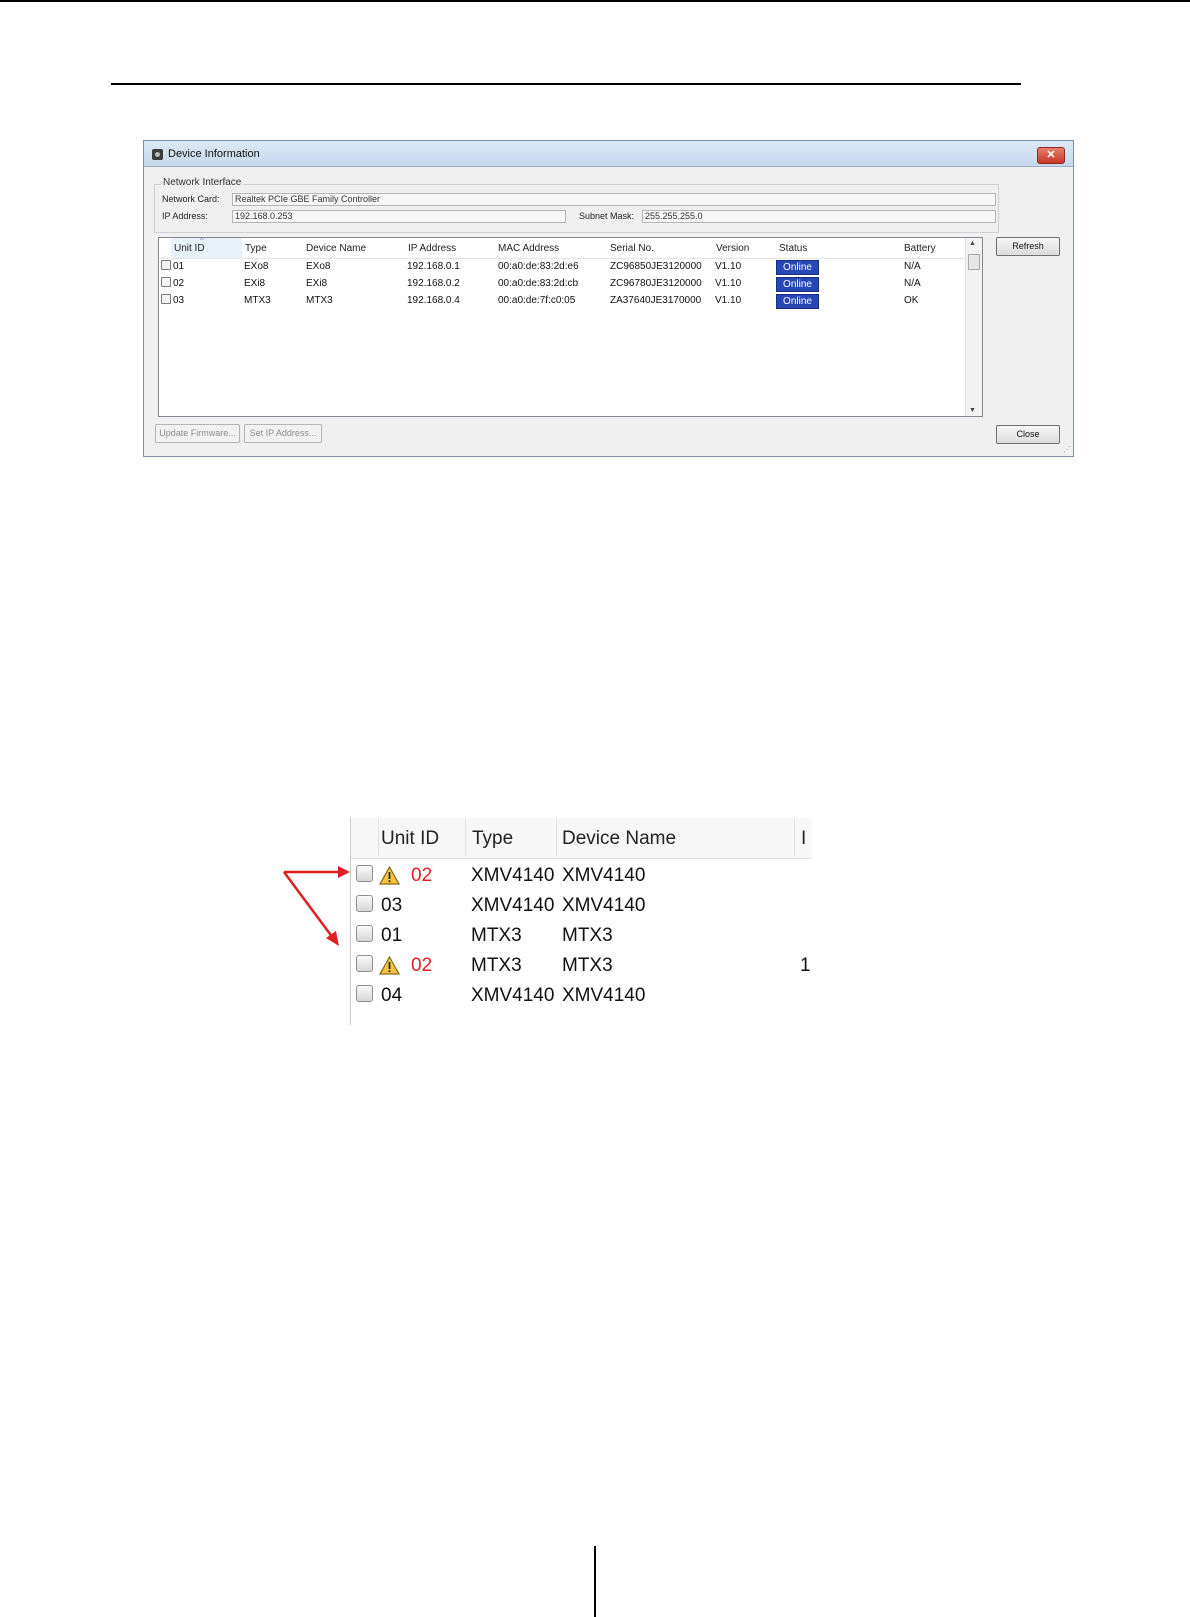 This screenshot has width=1190, height=1617. What do you see at coordinates (433, 283) in the screenshot?
I see `cell-ip-address: 192.168.0.2` at bounding box center [433, 283].